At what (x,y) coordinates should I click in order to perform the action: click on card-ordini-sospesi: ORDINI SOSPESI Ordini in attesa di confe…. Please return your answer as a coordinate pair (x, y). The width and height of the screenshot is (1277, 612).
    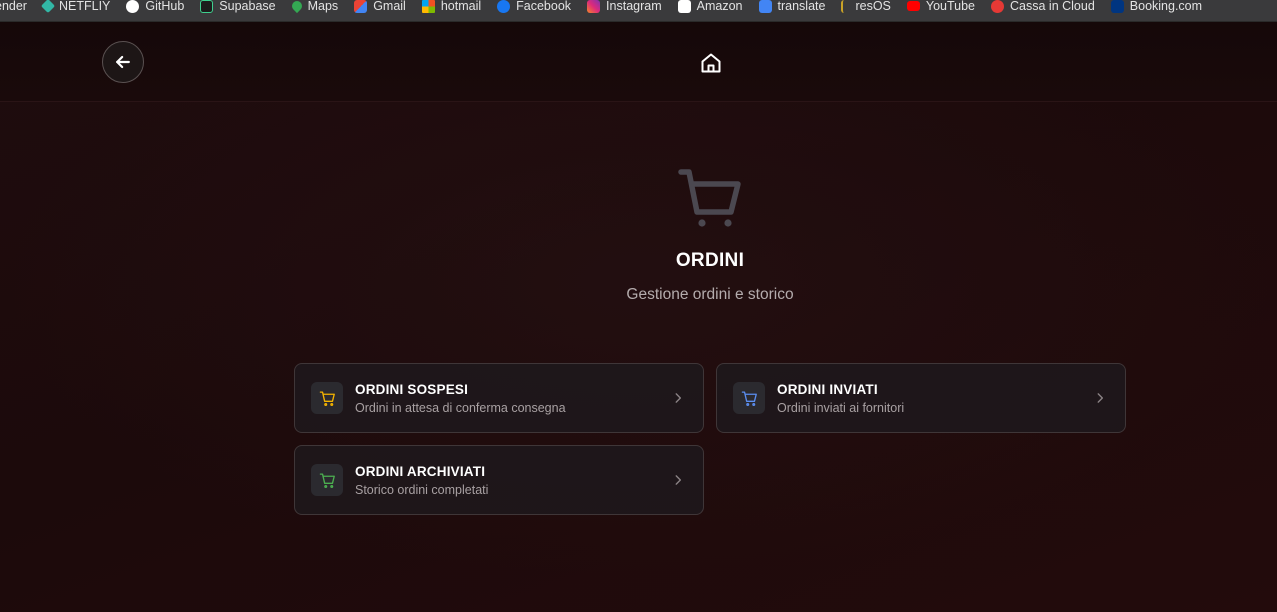
    Looking at the image, I should click on (499, 398).